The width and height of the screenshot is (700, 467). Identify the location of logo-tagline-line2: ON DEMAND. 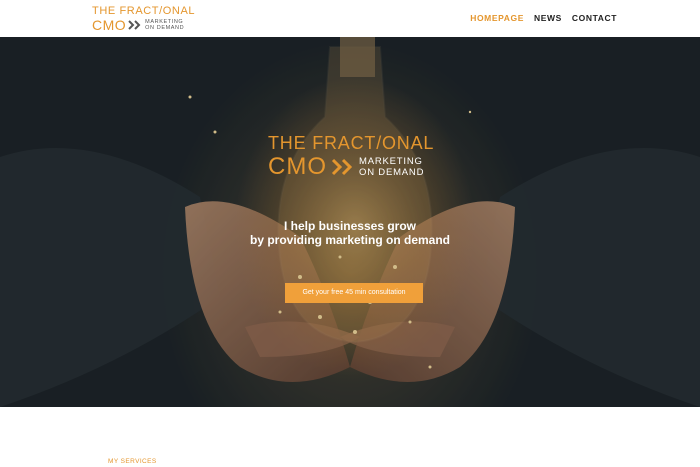
(165, 28).